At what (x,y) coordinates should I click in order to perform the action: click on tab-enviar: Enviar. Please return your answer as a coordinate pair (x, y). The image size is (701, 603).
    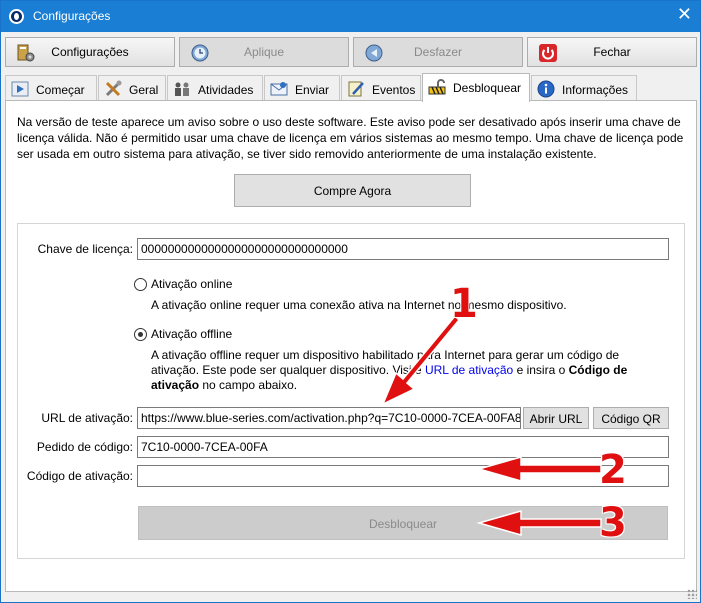
    Looking at the image, I should click on (302, 88).